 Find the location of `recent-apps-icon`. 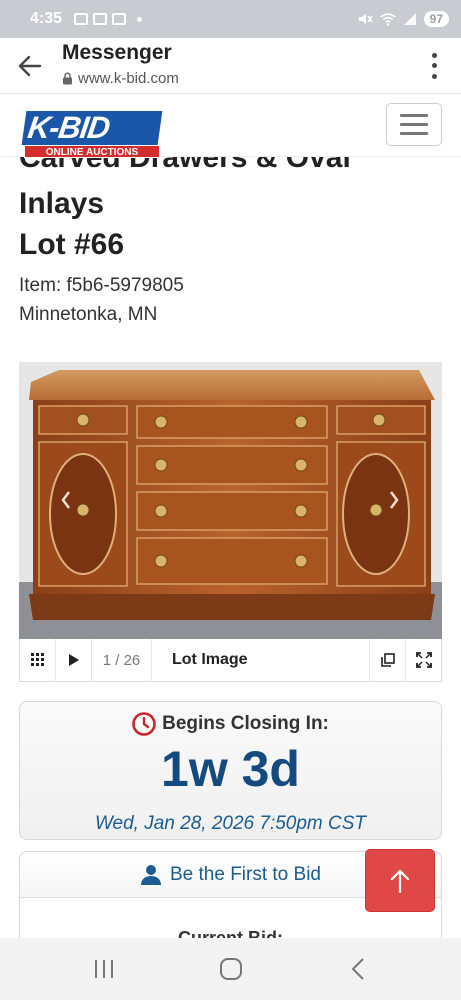

recent-apps-icon is located at coordinates (104, 969).